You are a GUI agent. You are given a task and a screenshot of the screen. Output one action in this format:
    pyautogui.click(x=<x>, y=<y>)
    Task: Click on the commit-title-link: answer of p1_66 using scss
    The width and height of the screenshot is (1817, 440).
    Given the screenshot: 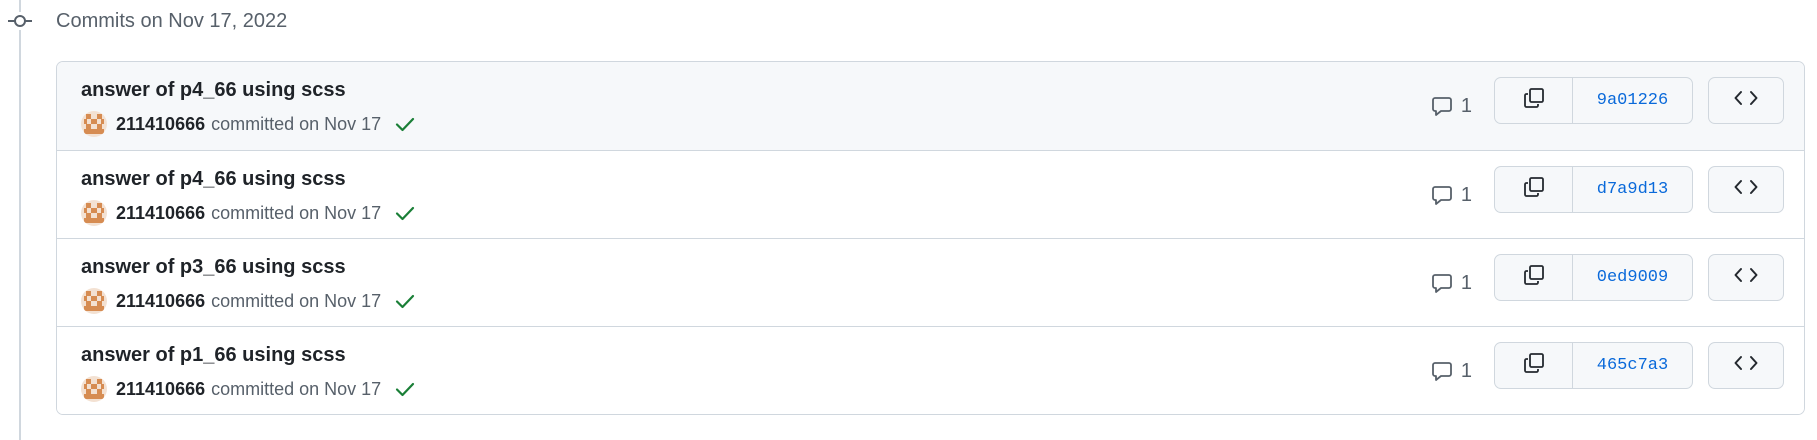 What is the action you would take?
    pyautogui.click(x=213, y=355)
    